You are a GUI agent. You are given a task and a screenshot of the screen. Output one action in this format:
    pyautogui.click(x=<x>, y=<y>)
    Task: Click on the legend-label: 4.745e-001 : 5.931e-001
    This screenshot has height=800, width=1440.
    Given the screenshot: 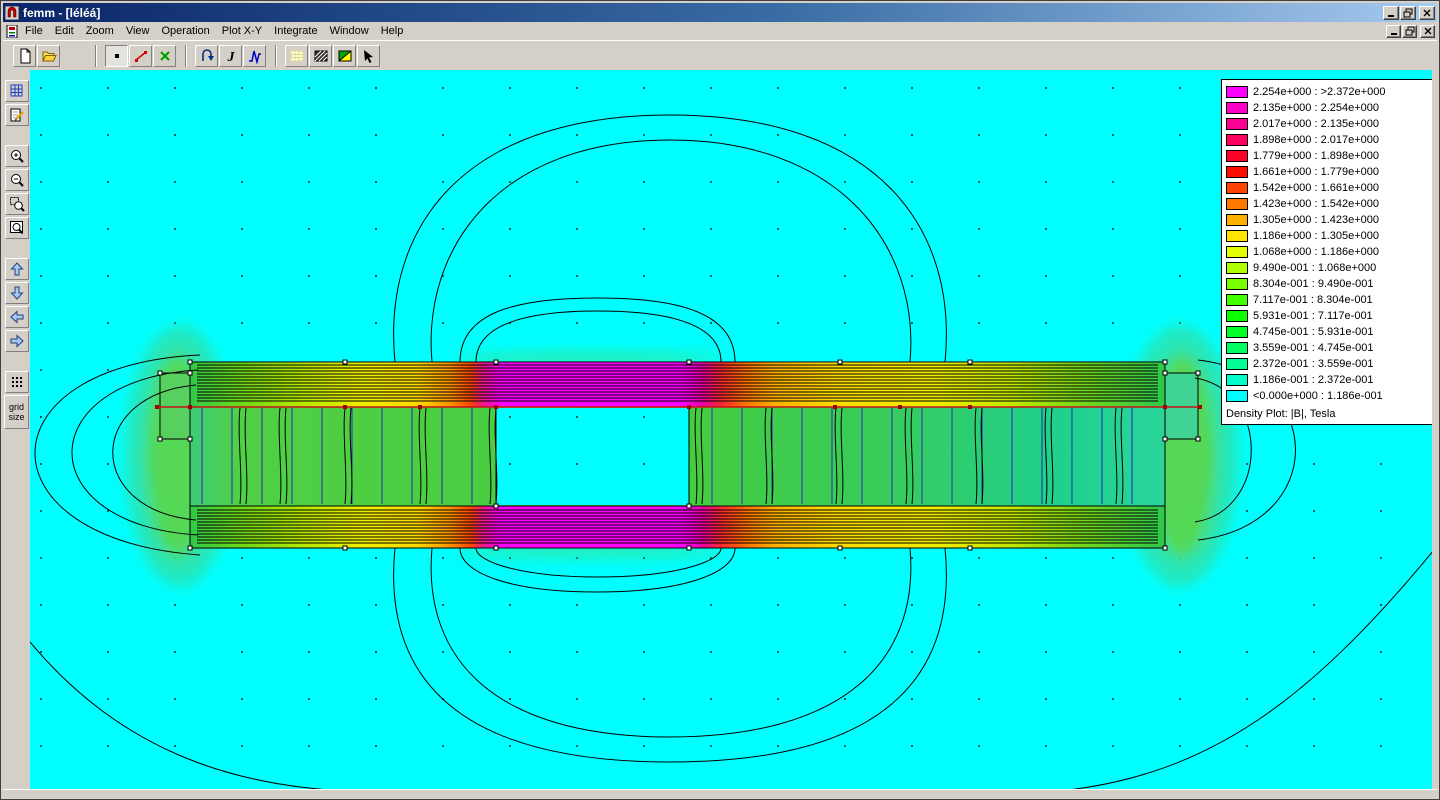 What is the action you would take?
    pyautogui.click(x=1313, y=332)
    